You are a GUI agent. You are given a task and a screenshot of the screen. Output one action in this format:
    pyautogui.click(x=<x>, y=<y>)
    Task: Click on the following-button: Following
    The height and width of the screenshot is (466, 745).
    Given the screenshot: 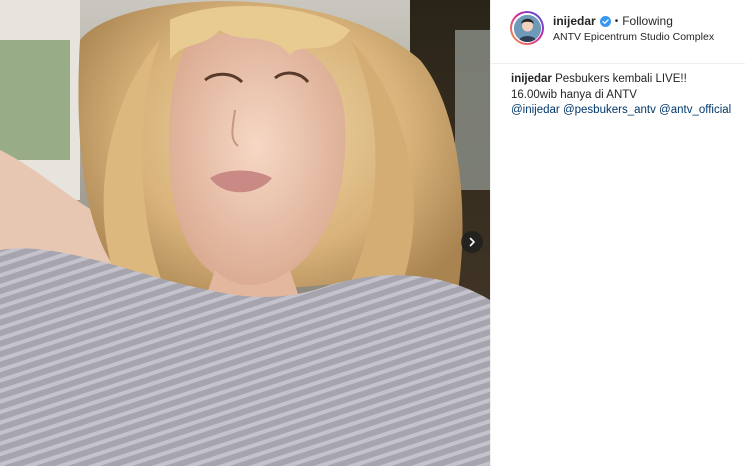 What is the action you would take?
    pyautogui.click(x=647, y=21)
    